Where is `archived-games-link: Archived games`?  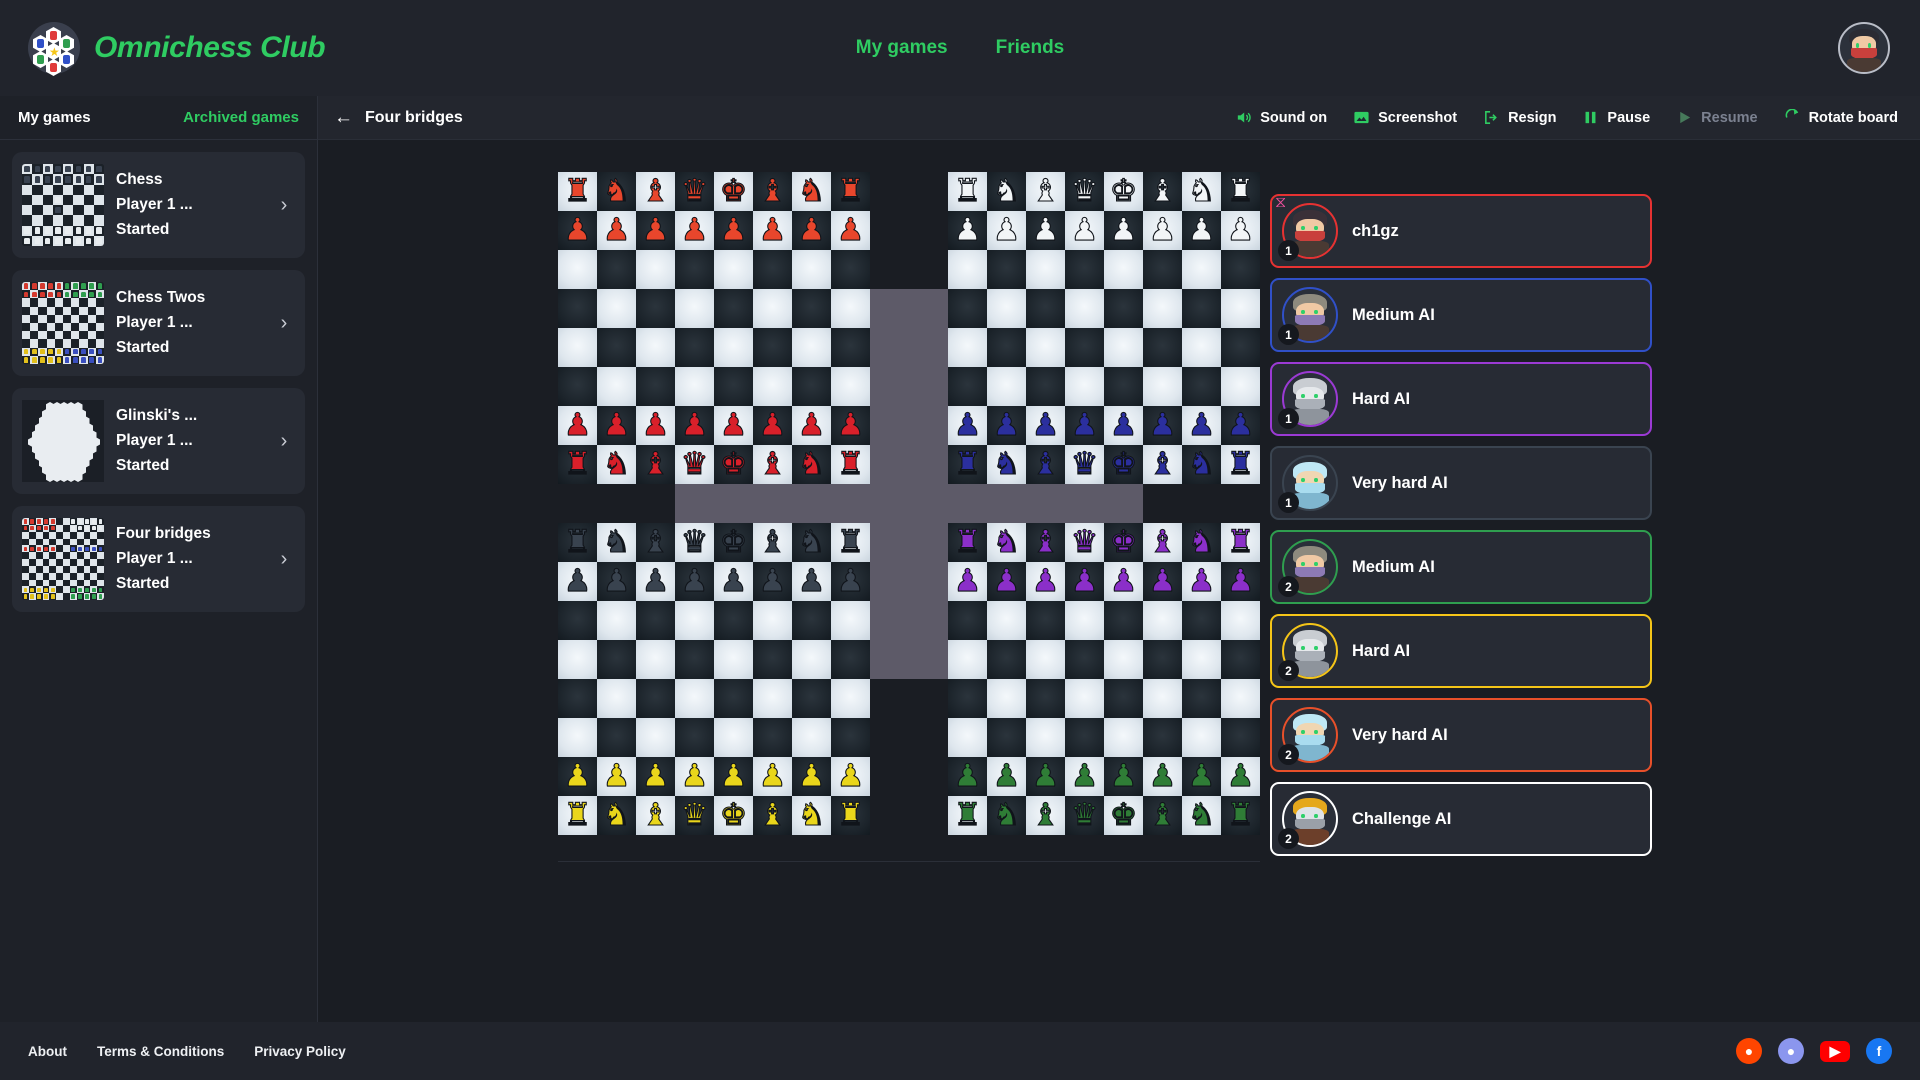 archived-games-link: Archived games is located at coordinates (241, 117).